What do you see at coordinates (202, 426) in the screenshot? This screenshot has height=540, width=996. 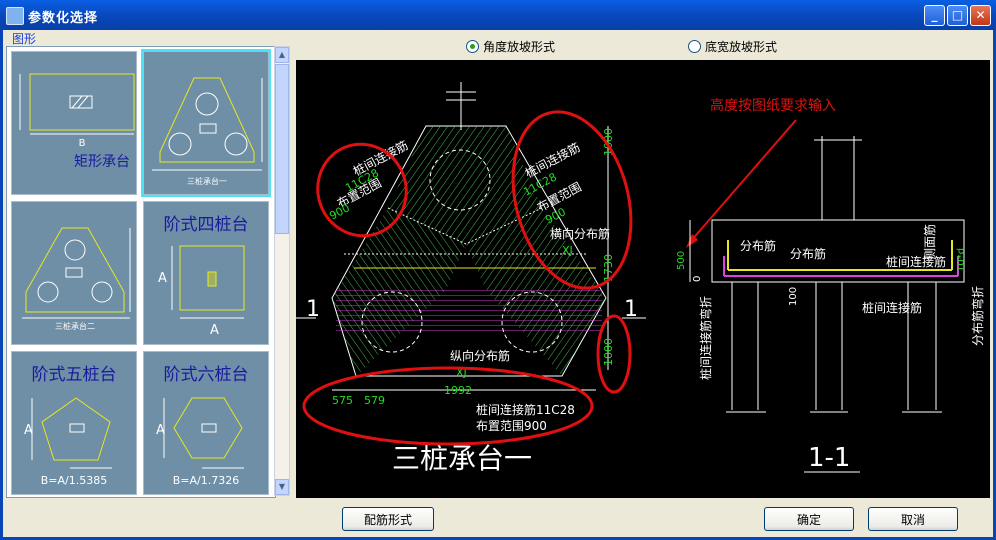 I see `step-six-preview: 阶式六桩台 A B=A/1.7326` at bounding box center [202, 426].